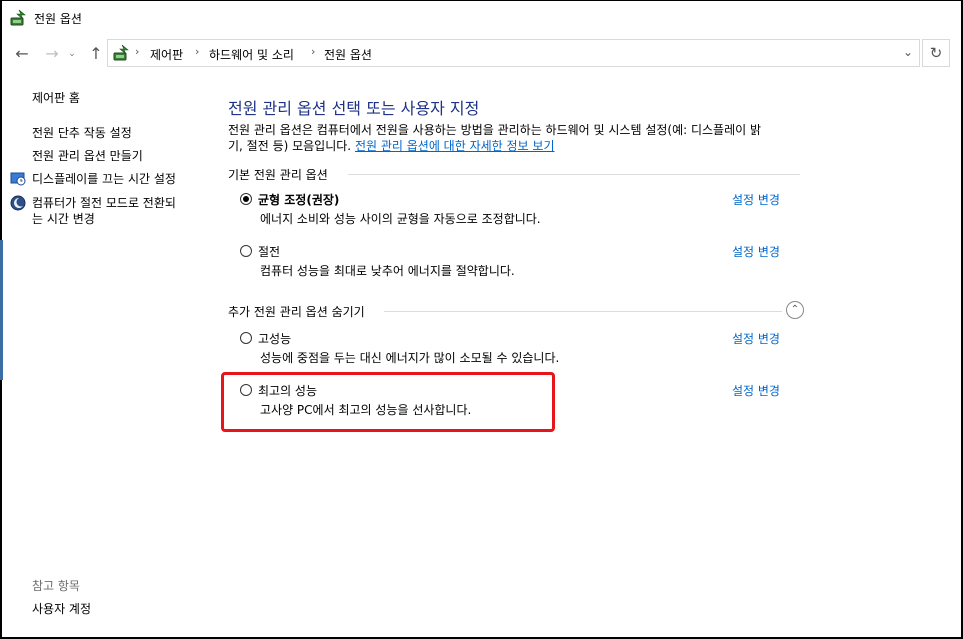 The width and height of the screenshot is (963, 639). What do you see at coordinates (278, 175) in the screenshot?
I see `preferred-plans-heading: 기본 전원 관리 옵션` at bounding box center [278, 175].